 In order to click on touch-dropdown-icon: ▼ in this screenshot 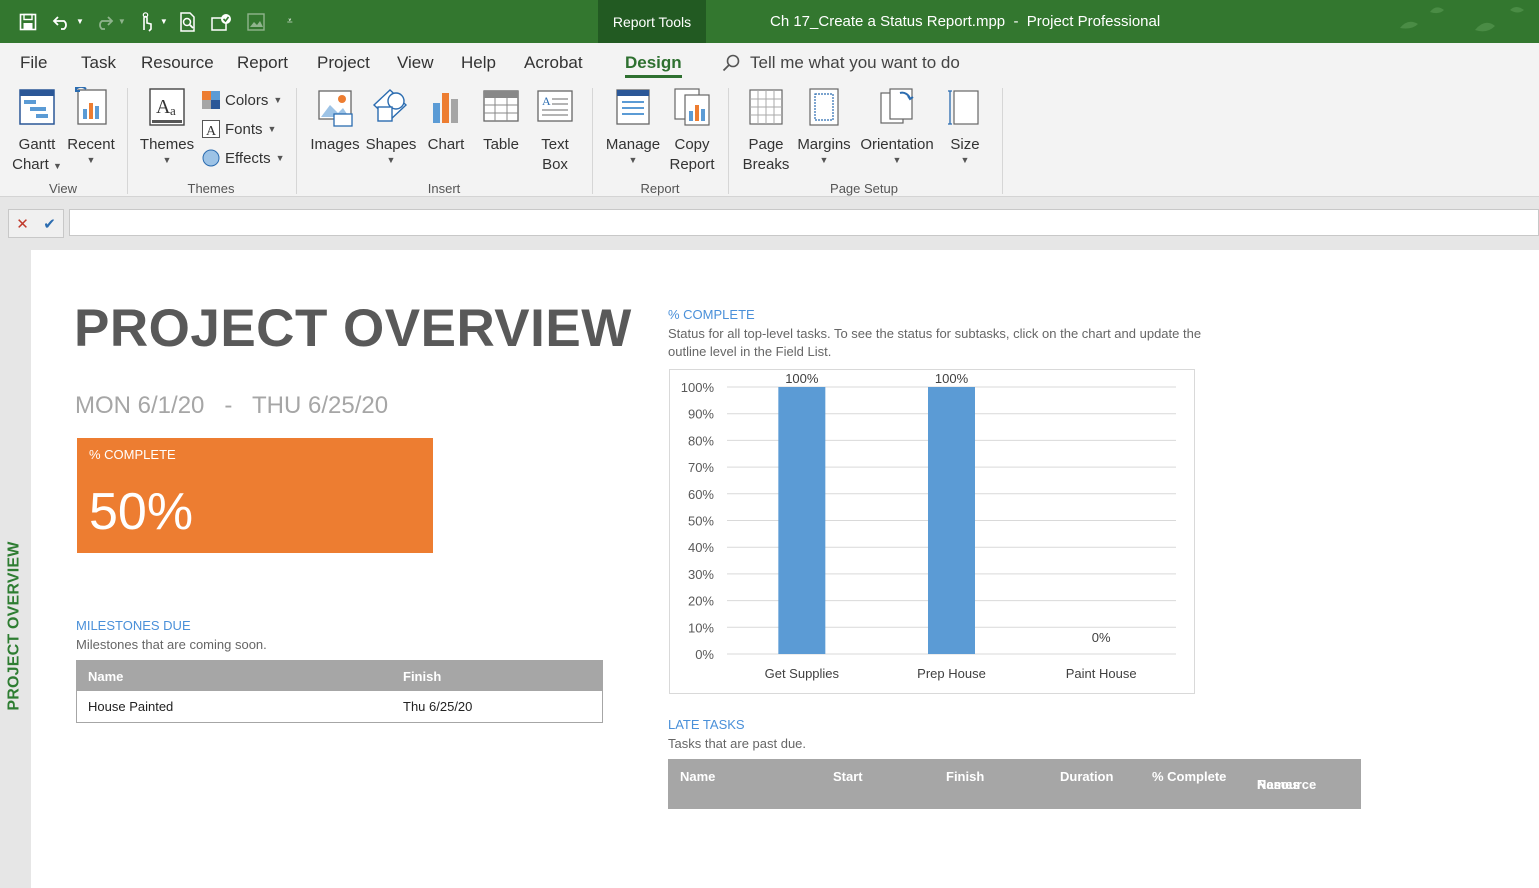, I will do `click(164, 21)`.